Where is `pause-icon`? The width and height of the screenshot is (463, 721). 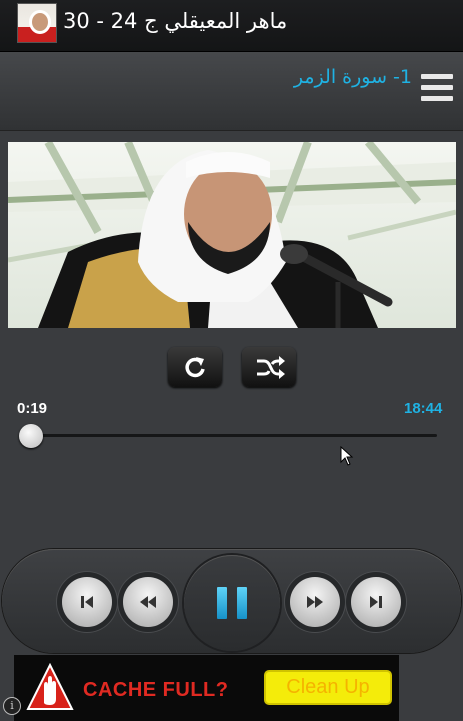 pause-icon is located at coordinates (232, 603).